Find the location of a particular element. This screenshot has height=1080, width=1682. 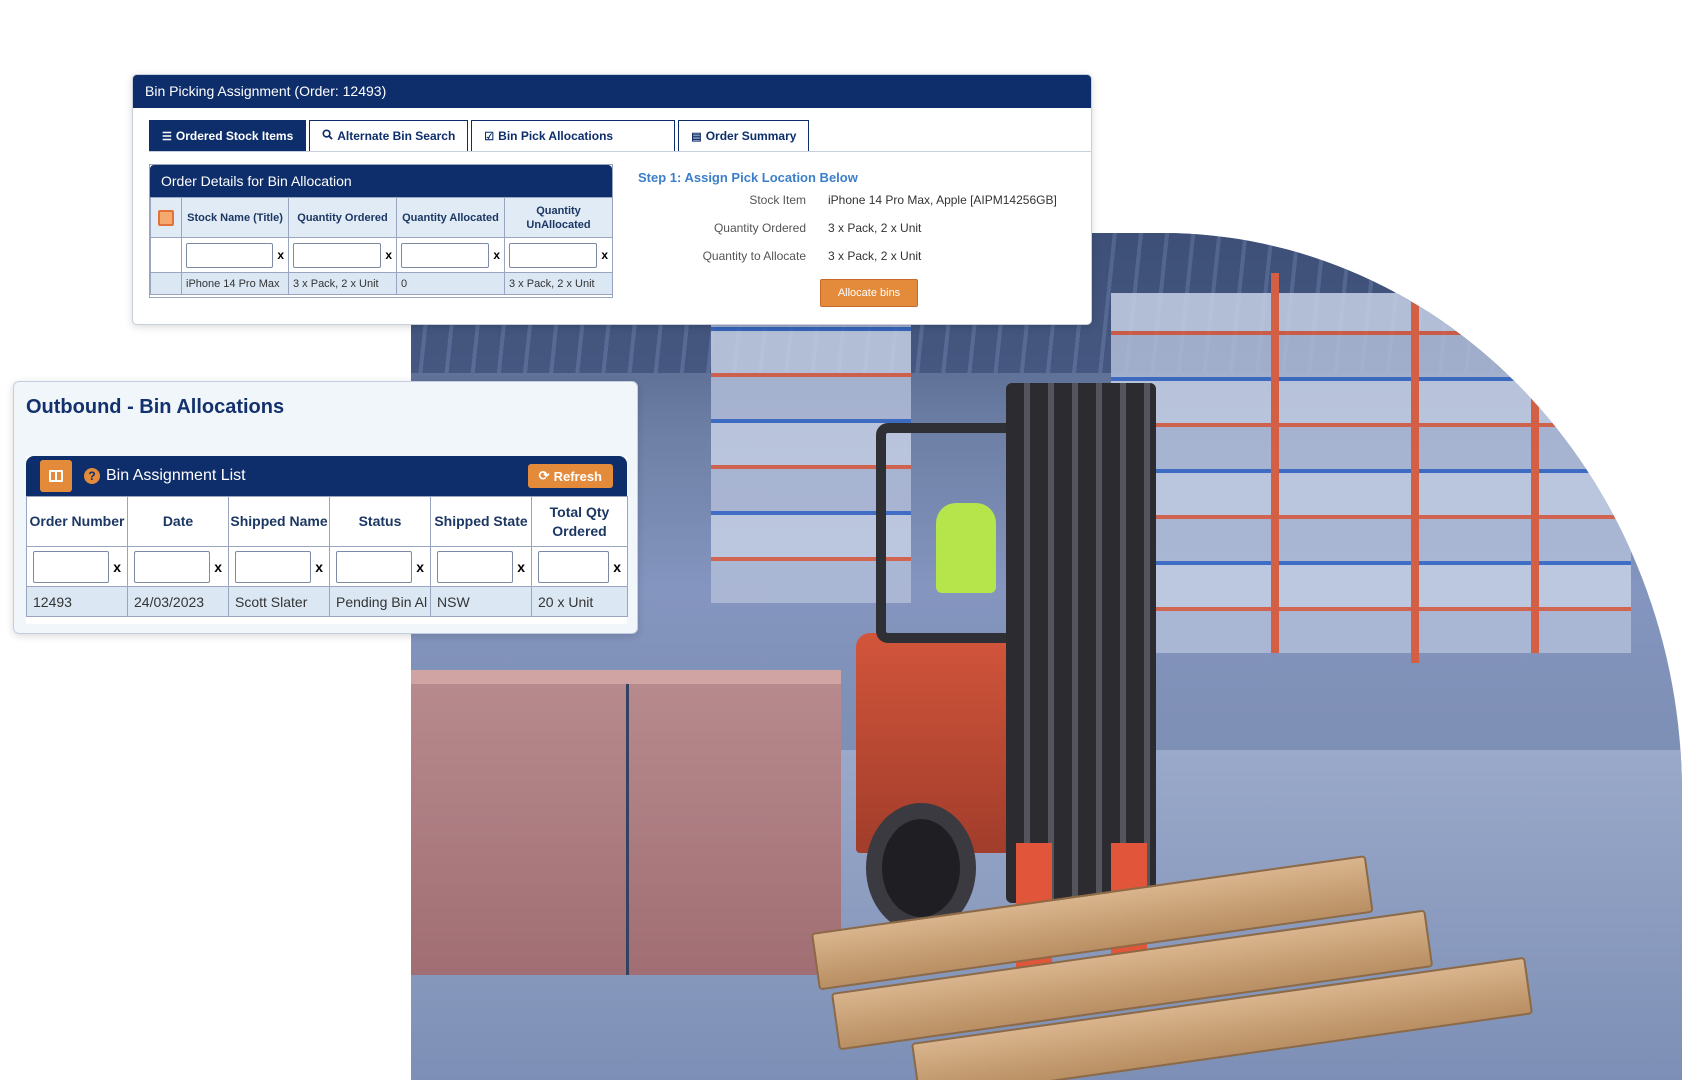

tab-alternate-bin-search: Alternate Bin Search is located at coordinates (389, 135).